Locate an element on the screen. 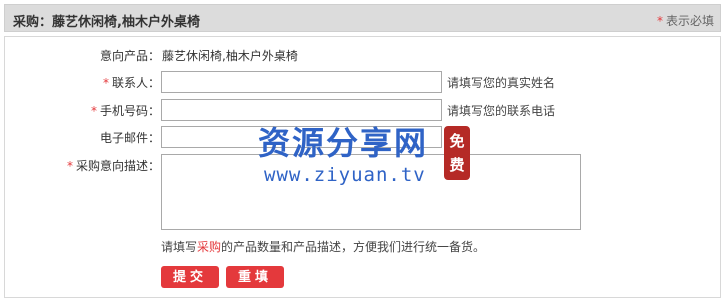 This screenshot has width=727, height=302. description-label: * 采购意向描述： is located at coordinates (82, 165).